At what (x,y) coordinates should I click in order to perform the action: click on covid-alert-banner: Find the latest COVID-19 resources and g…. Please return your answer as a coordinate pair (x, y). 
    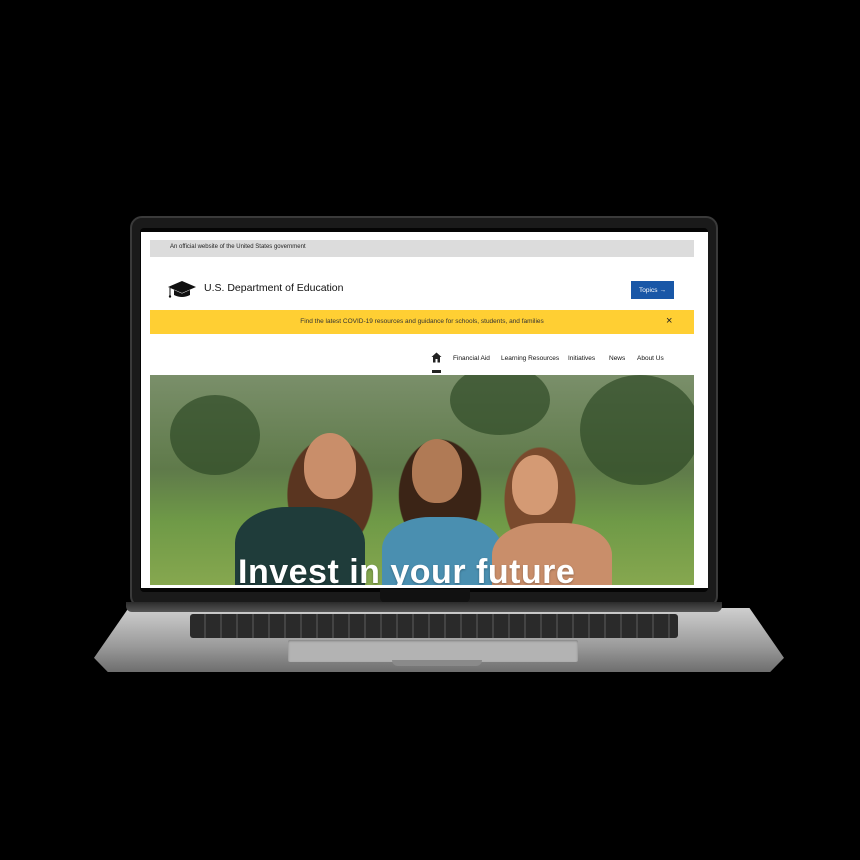
    Looking at the image, I should click on (422, 322).